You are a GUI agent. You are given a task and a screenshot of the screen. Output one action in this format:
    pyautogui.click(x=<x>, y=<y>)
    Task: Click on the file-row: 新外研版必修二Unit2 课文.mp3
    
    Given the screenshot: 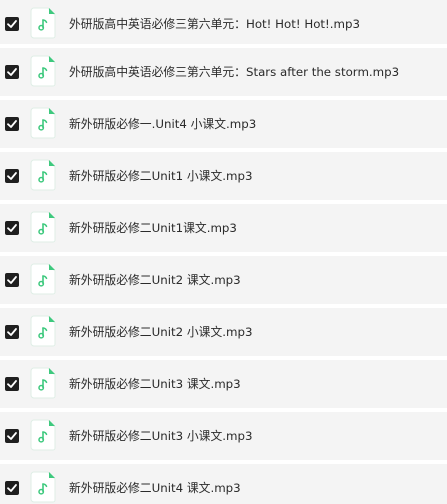 What is the action you would take?
    pyautogui.click(x=223, y=280)
    